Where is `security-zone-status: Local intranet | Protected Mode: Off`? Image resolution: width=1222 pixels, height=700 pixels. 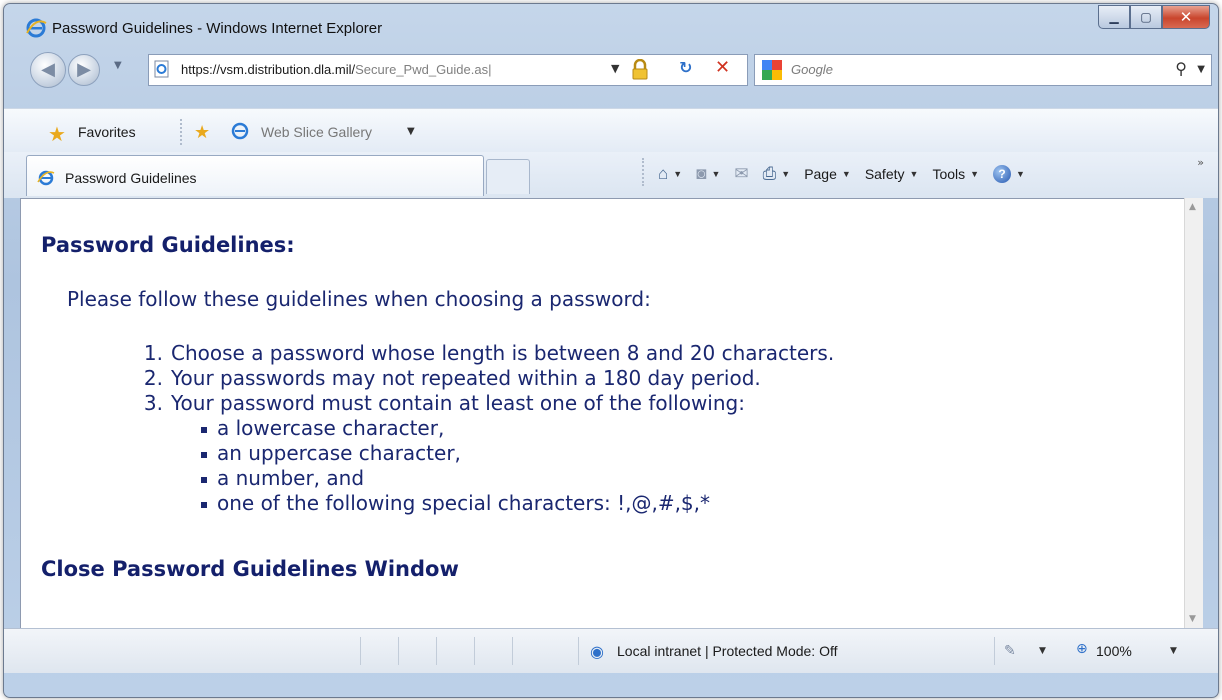
security-zone-status: Local intranet | Protected Mode: Off is located at coordinates (727, 651).